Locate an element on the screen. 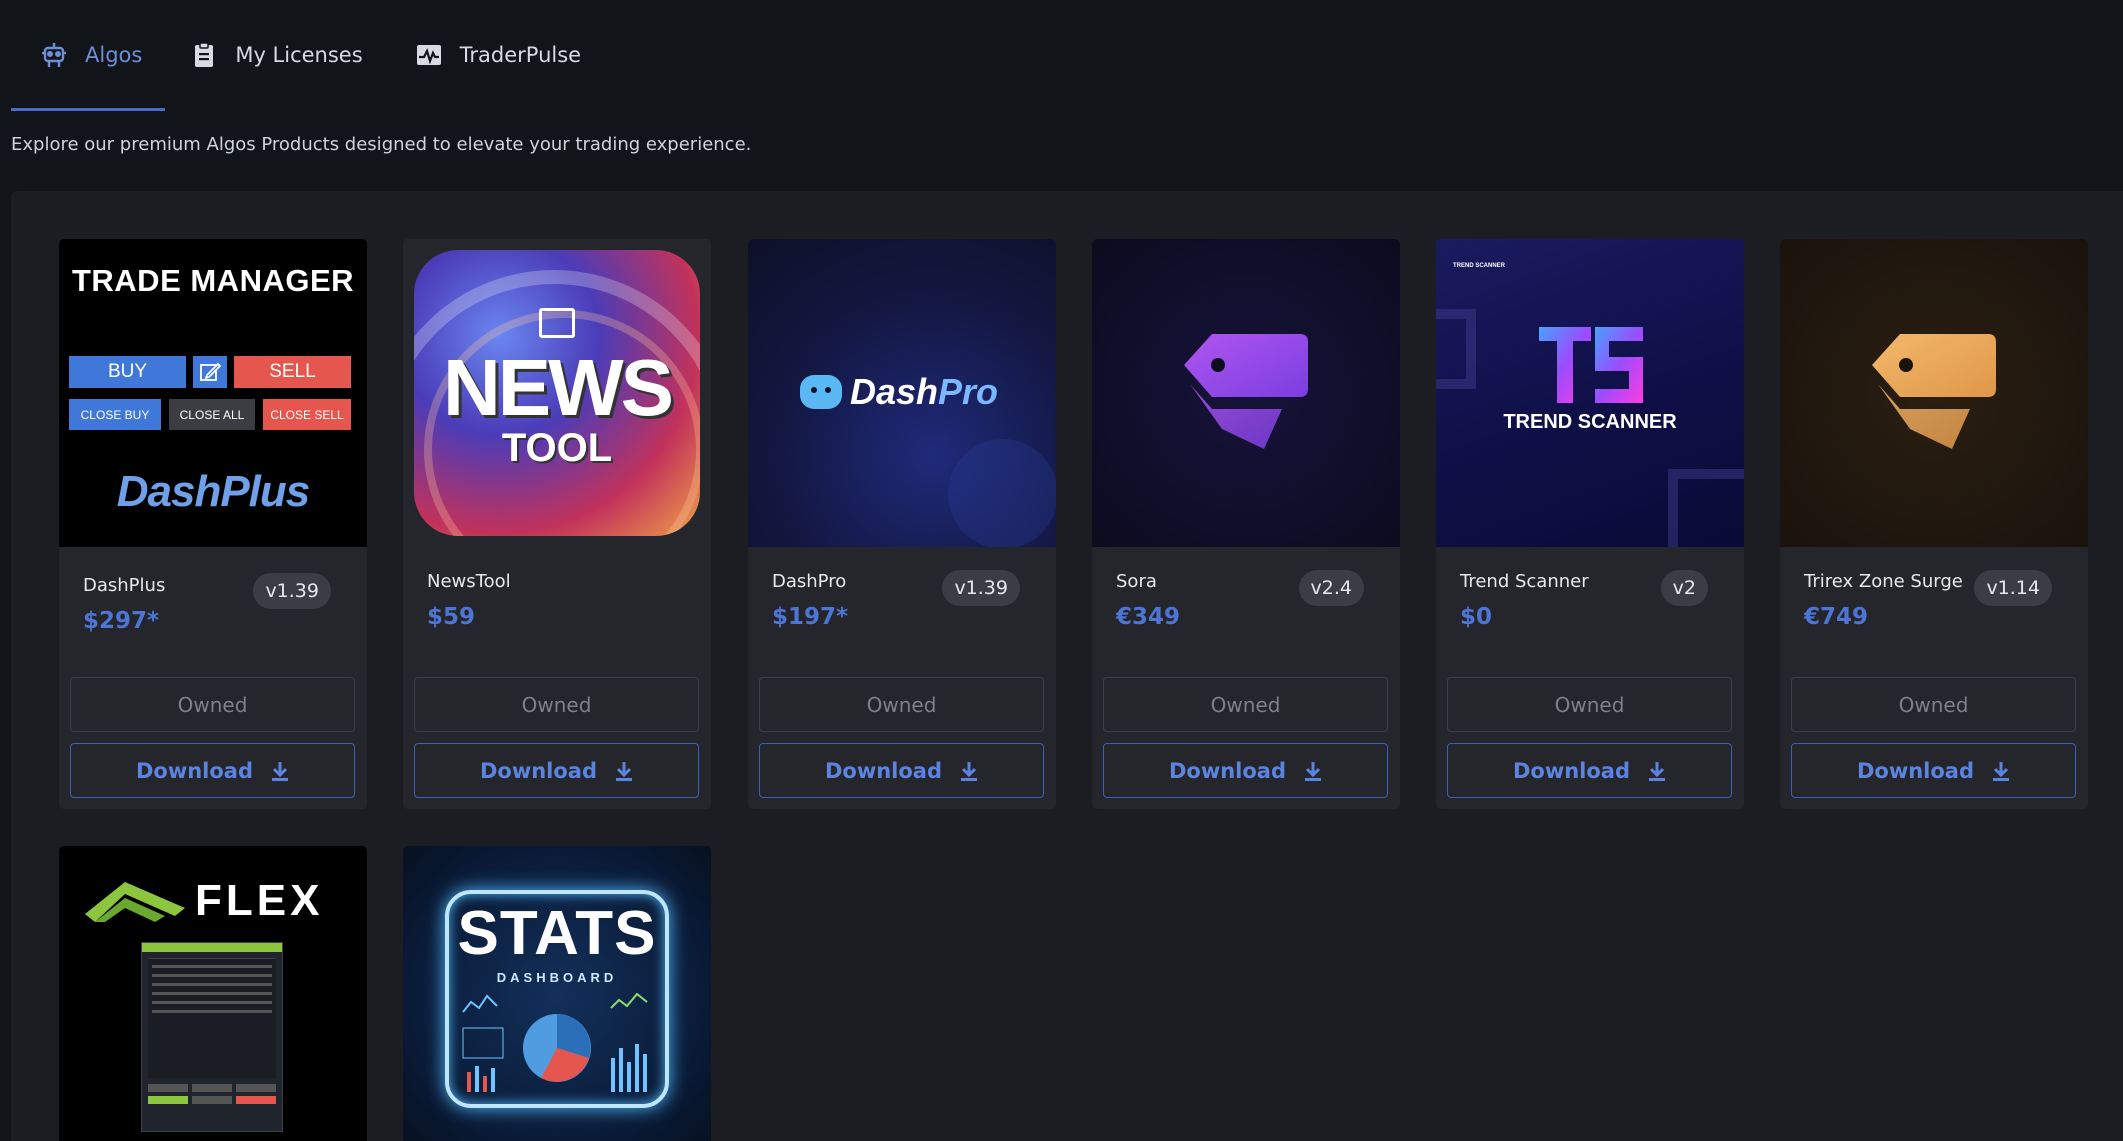  robot-icon is located at coordinates (54, 55).